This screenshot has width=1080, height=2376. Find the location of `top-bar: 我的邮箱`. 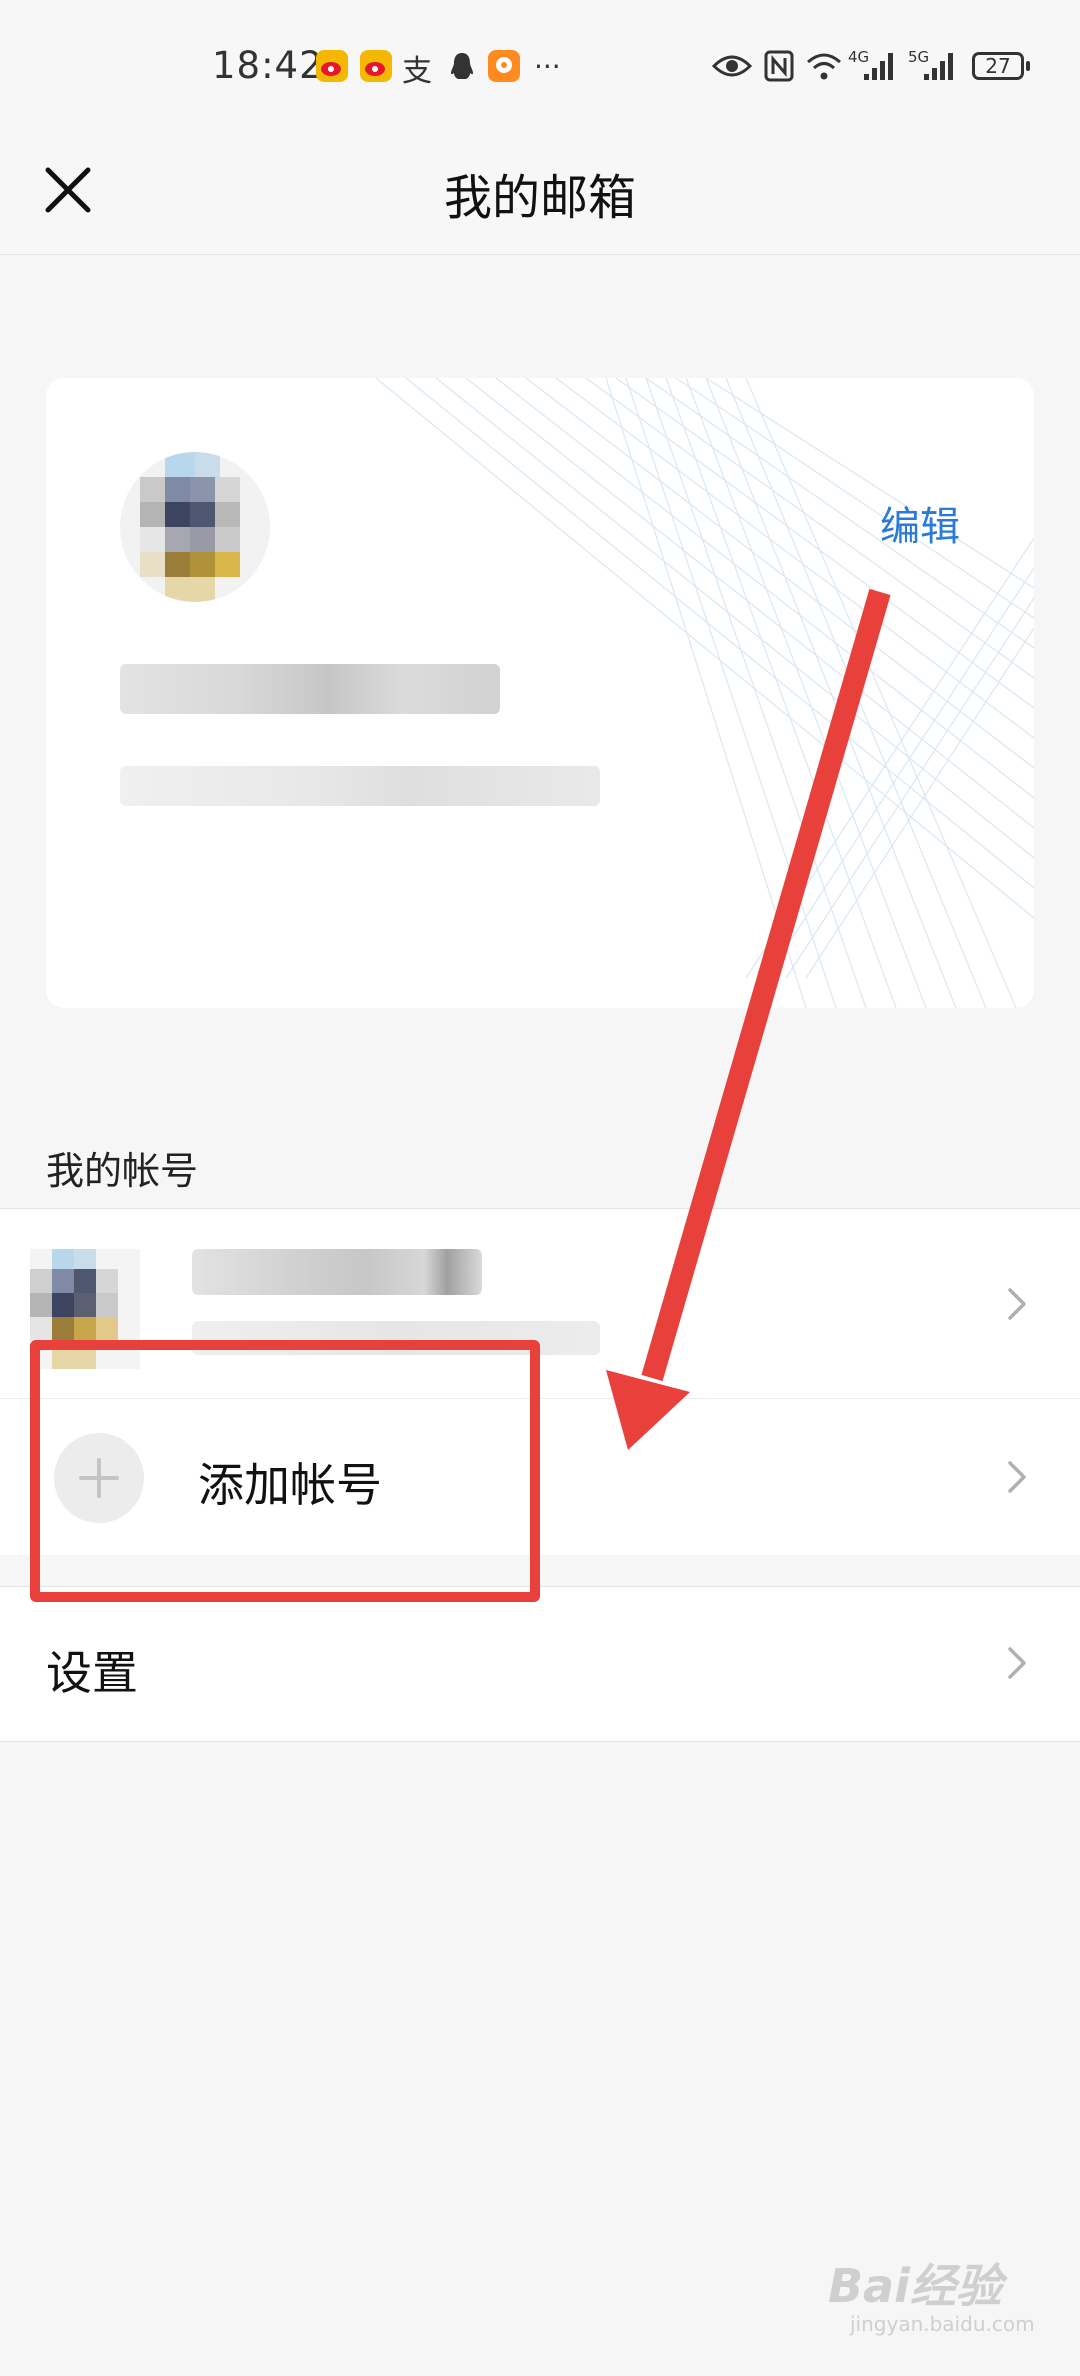

top-bar: 我的邮箱 is located at coordinates (540, 192).